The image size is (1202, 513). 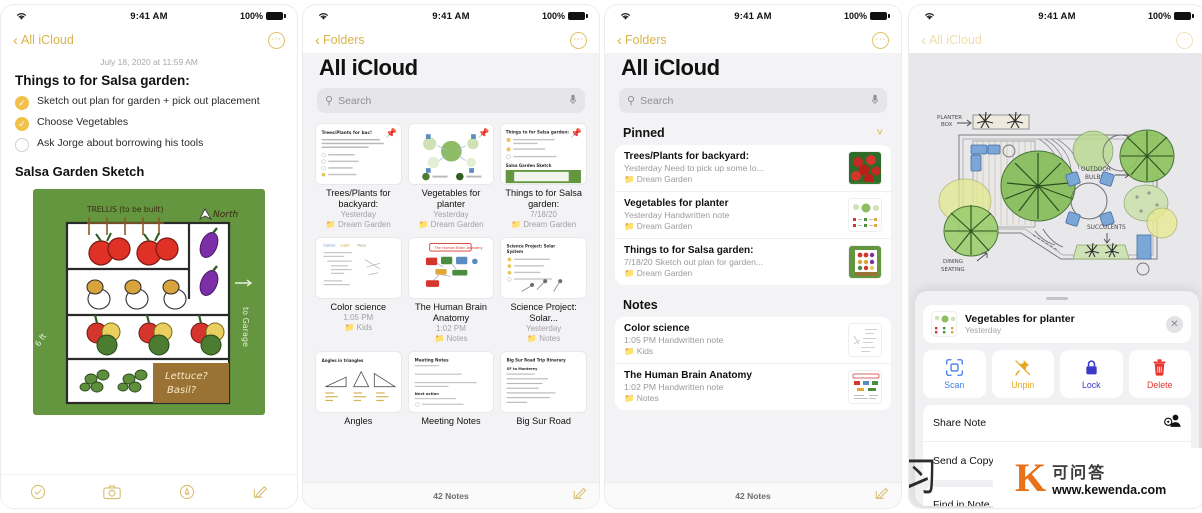 I want to click on search-placeholder: Search, so click(x=355, y=100).